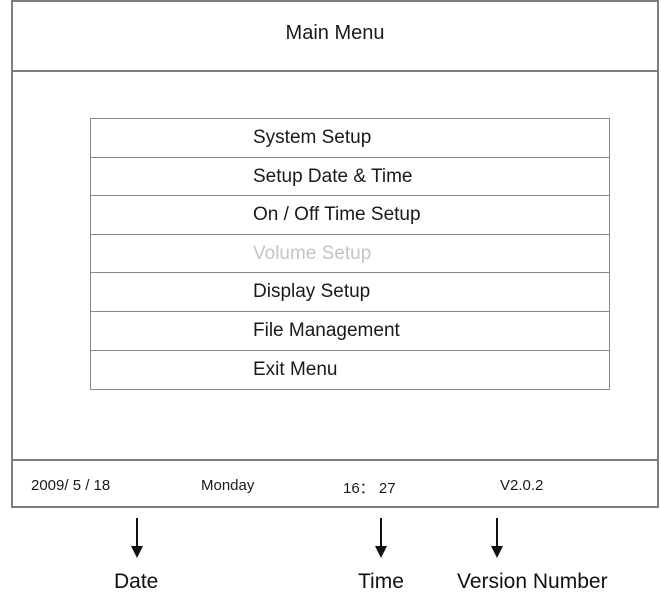 This screenshot has width=661, height=604. Describe the element at coordinates (136, 581) in the screenshot. I see `date-callout-label: Date` at that location.